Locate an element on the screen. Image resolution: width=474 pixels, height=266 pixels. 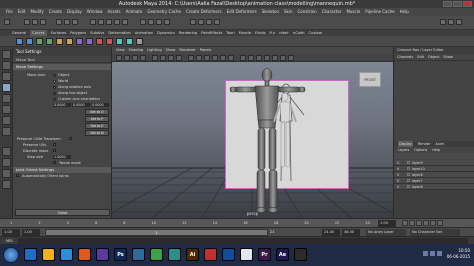
select-object-icon is located at coordinates (67, 22).